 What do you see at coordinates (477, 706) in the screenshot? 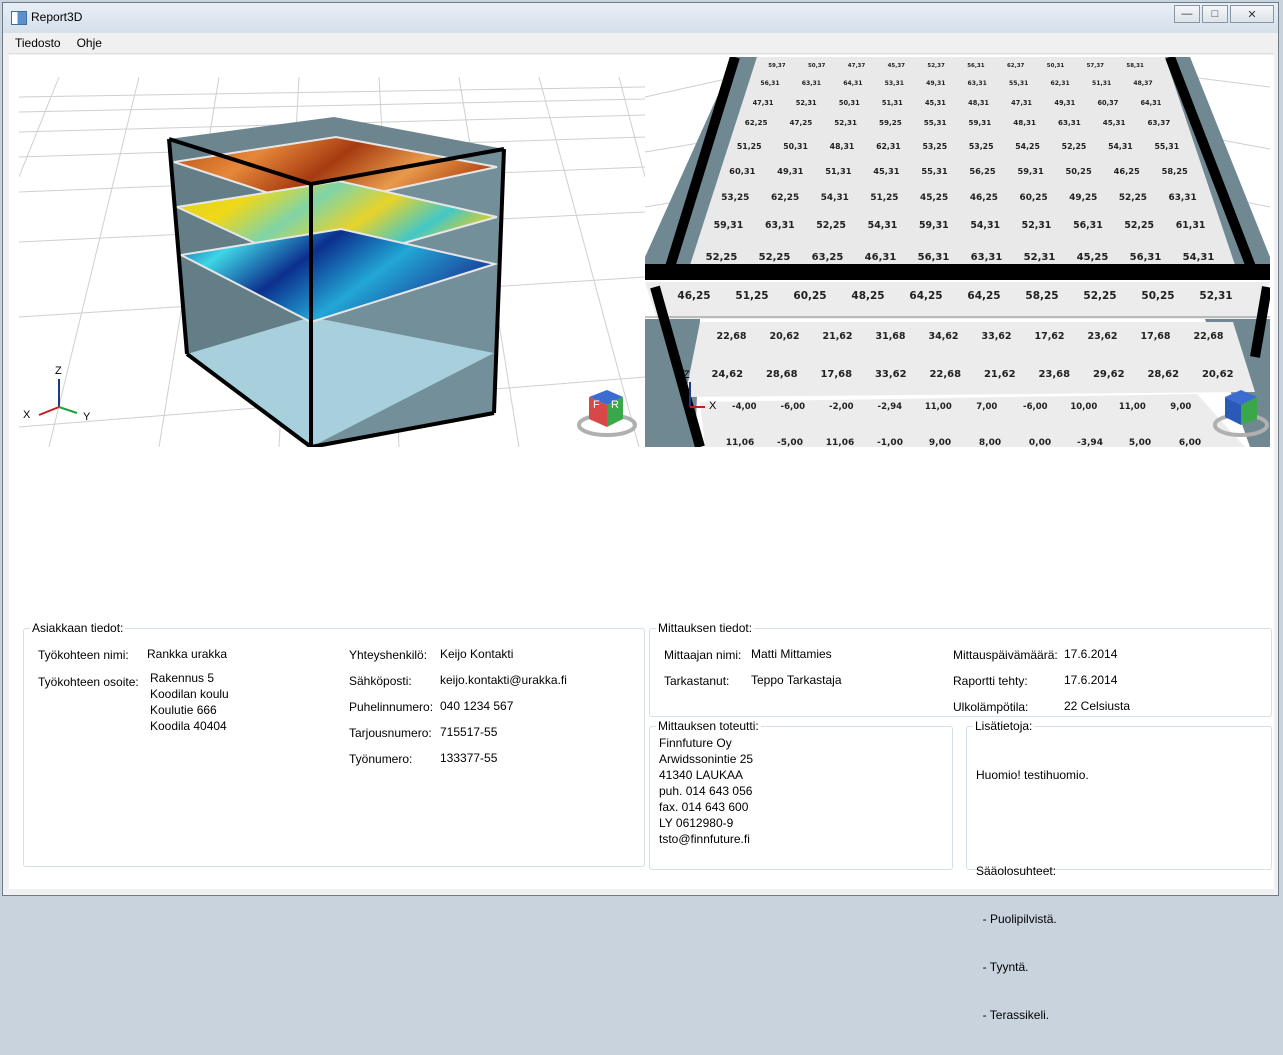
I see `puhelin-value: 040 1234 567` at bounding box center [477, 706].